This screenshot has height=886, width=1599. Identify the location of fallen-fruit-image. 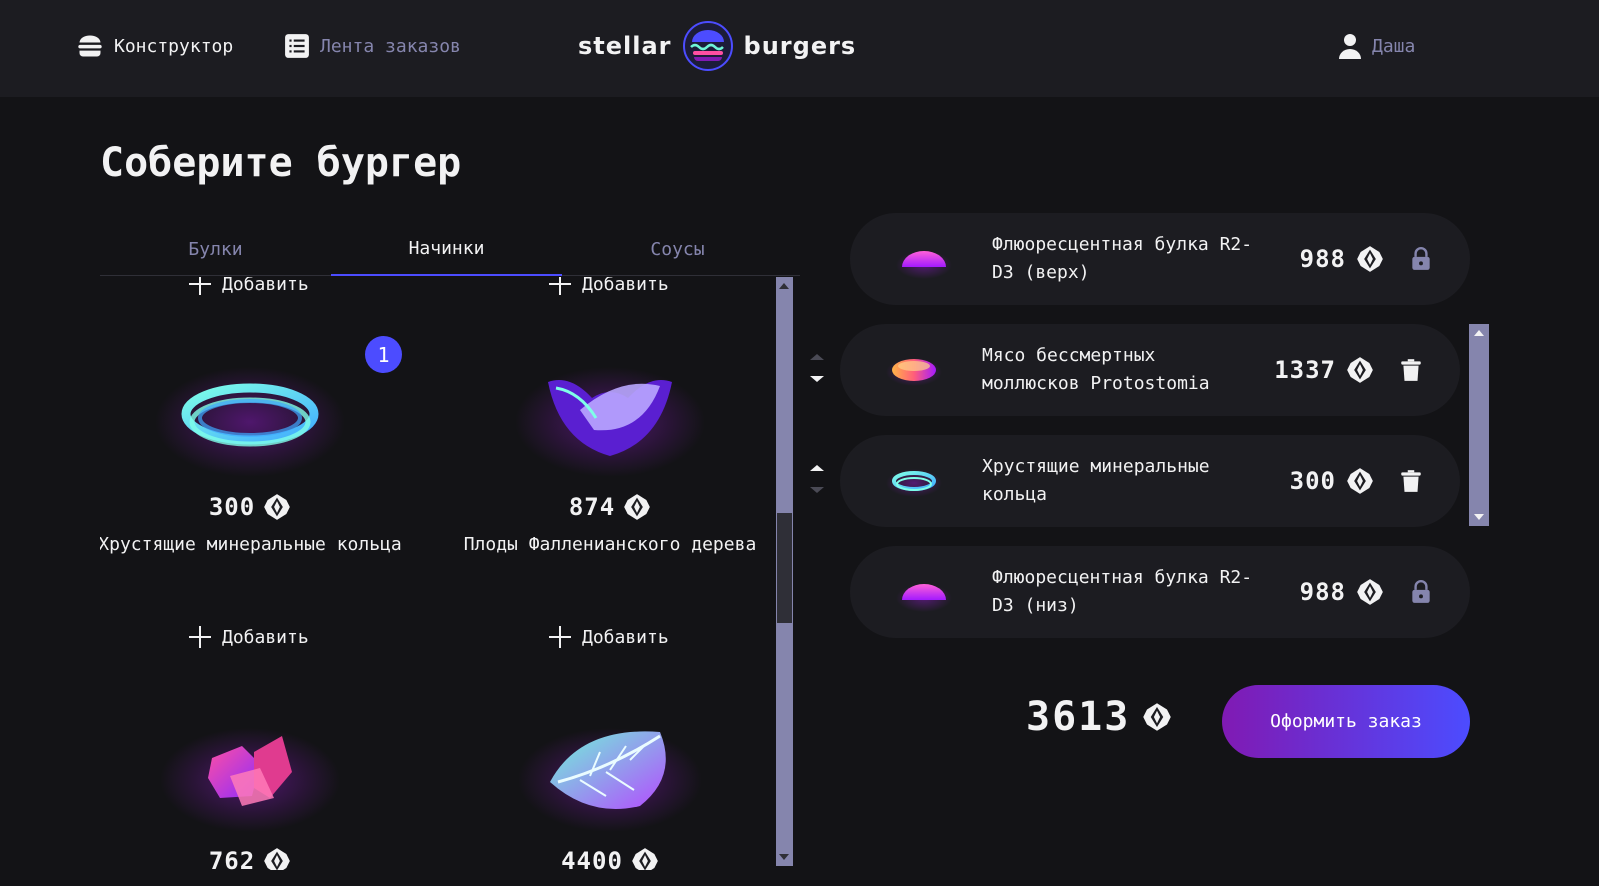
(610, 417).